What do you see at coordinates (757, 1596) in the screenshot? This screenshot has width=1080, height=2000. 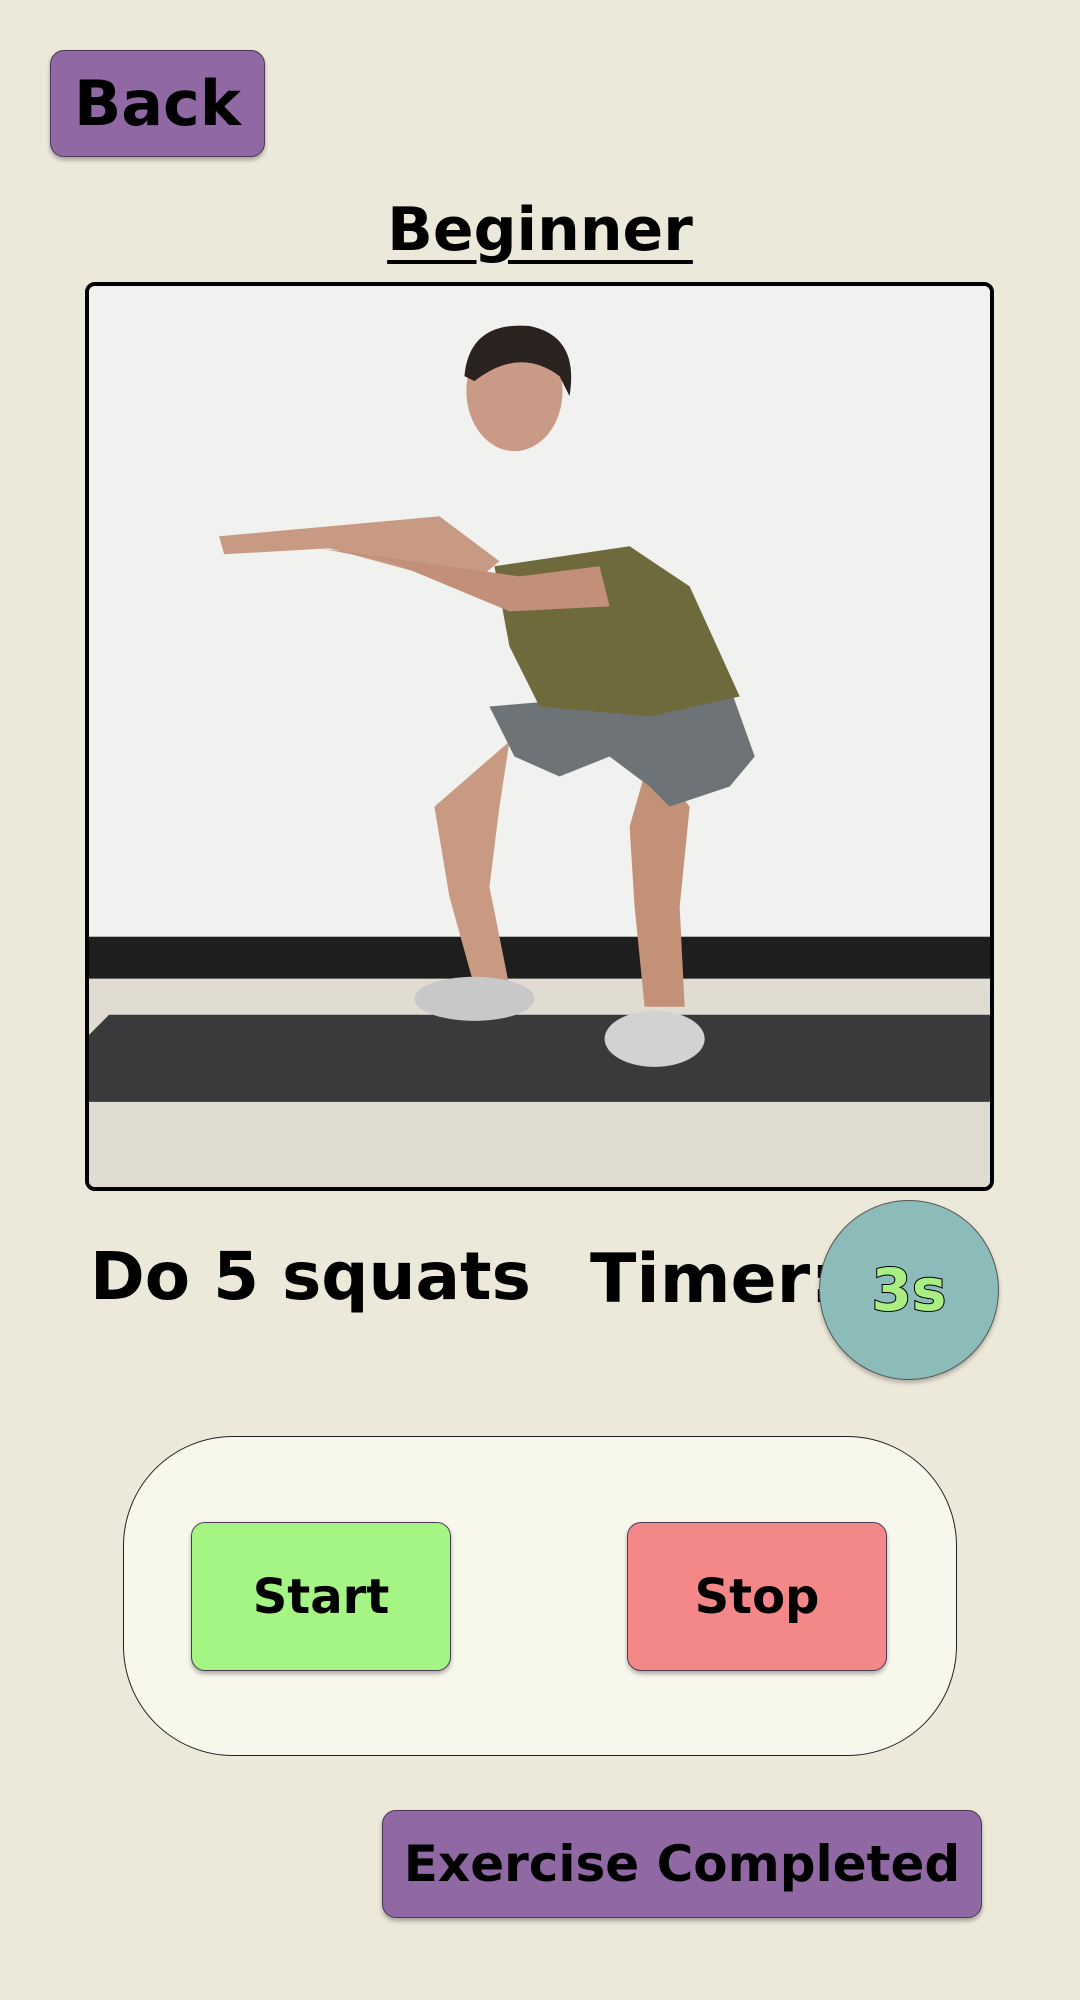 I see `stop-button: Stop` at bounding box center [757, 1596].